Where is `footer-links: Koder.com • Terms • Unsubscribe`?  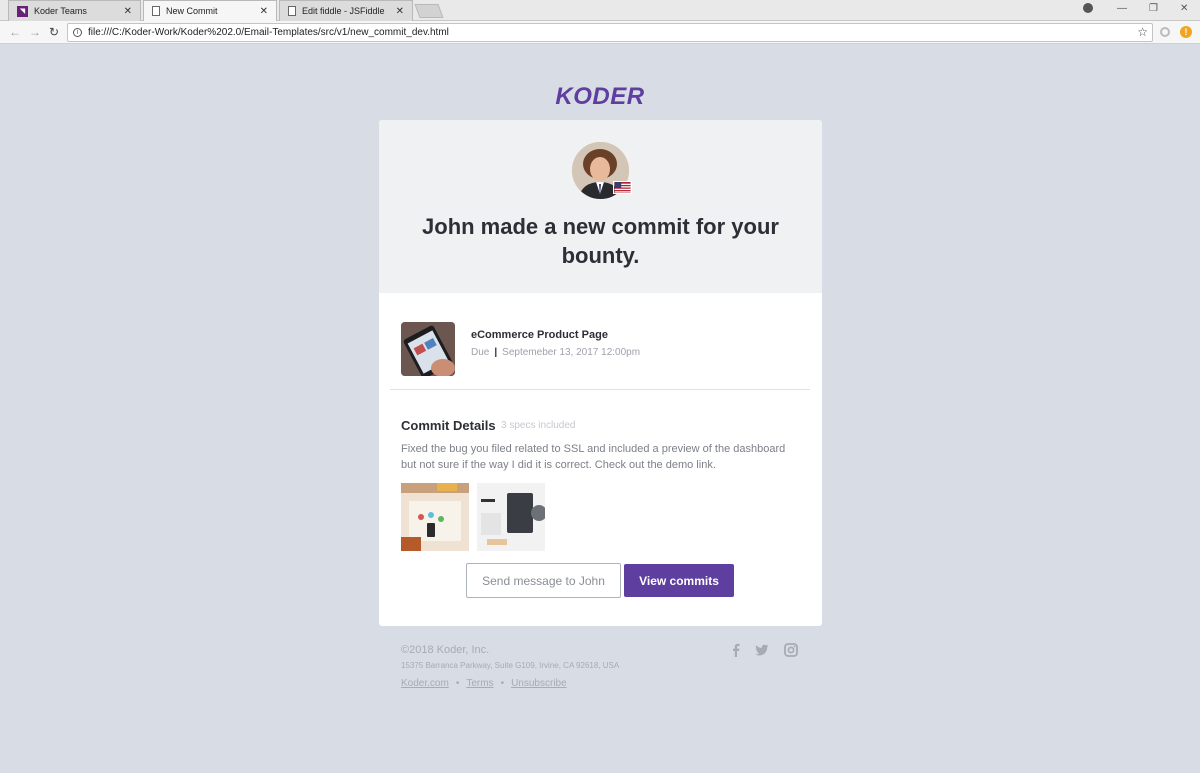 footer-links: Koder.com • Terms • Unsubscribe is located at coordinates (484, 683).